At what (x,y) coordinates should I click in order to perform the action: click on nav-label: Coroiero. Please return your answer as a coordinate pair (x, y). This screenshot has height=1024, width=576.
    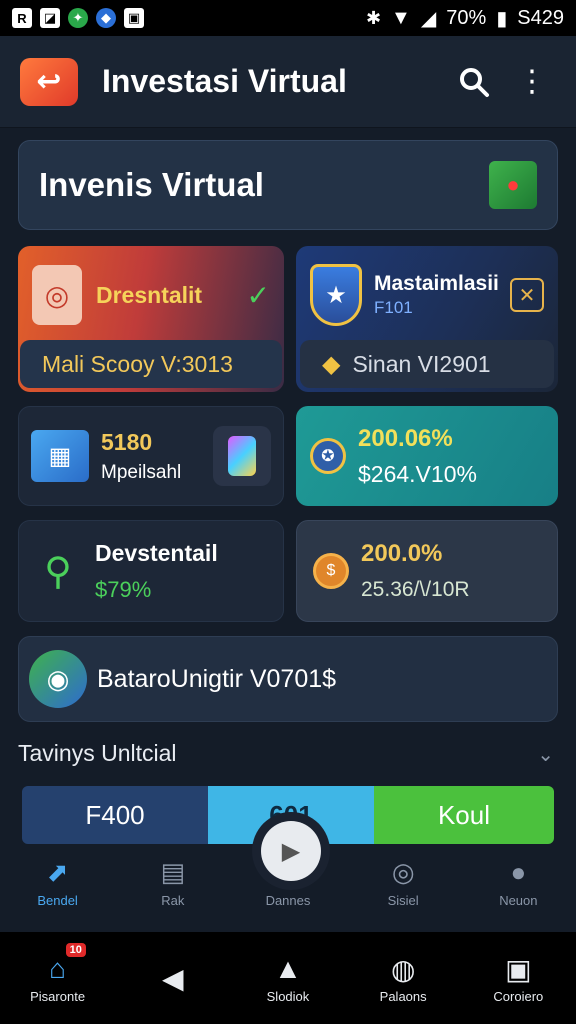
    Looking at the image, I should click on (518, 996).